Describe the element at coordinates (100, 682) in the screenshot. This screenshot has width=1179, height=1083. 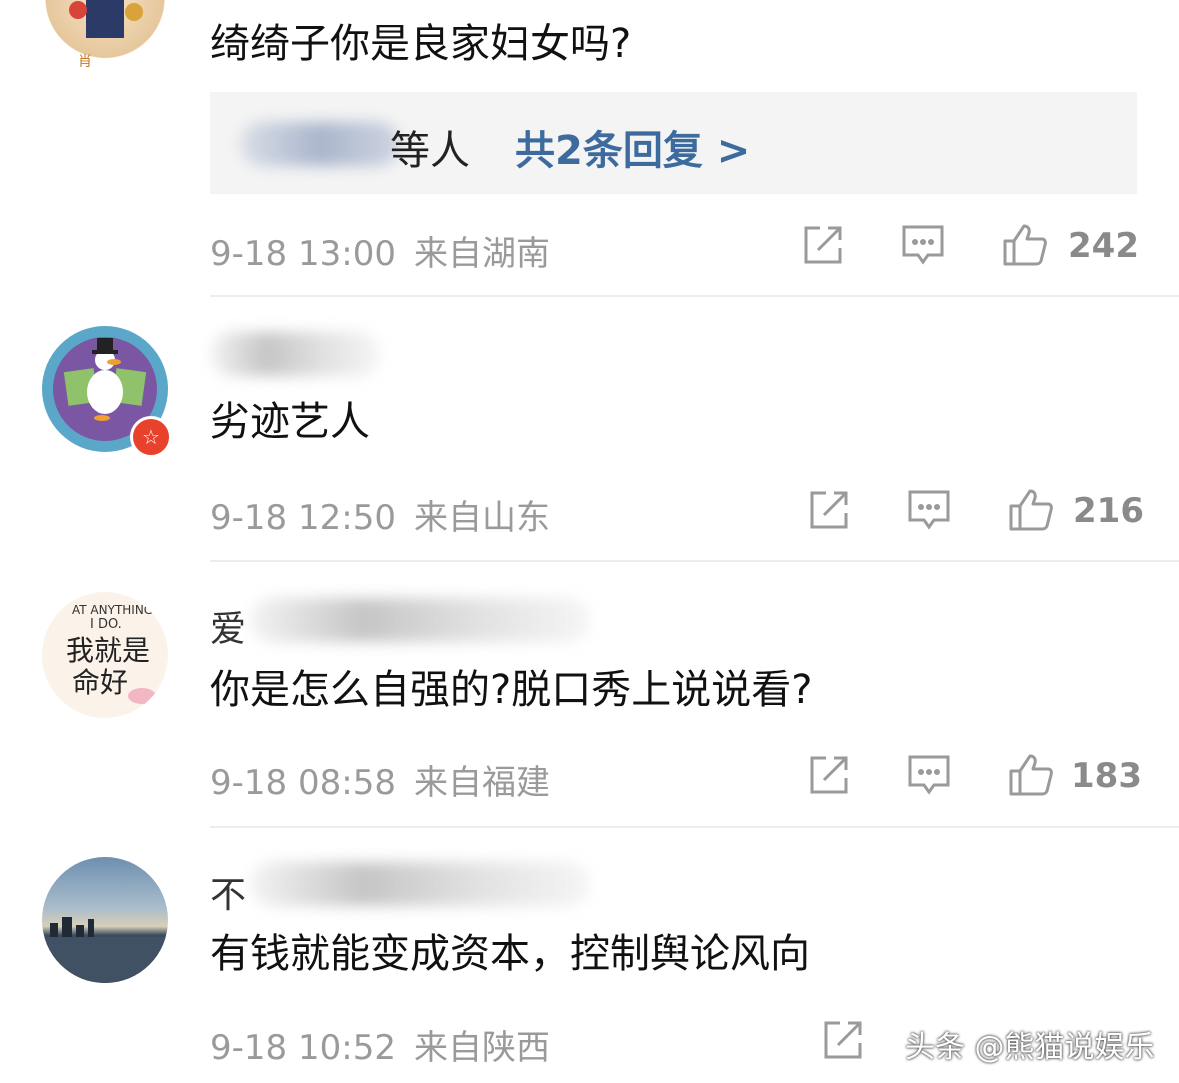
I see `avatar3-line-4: 命好` at that location.